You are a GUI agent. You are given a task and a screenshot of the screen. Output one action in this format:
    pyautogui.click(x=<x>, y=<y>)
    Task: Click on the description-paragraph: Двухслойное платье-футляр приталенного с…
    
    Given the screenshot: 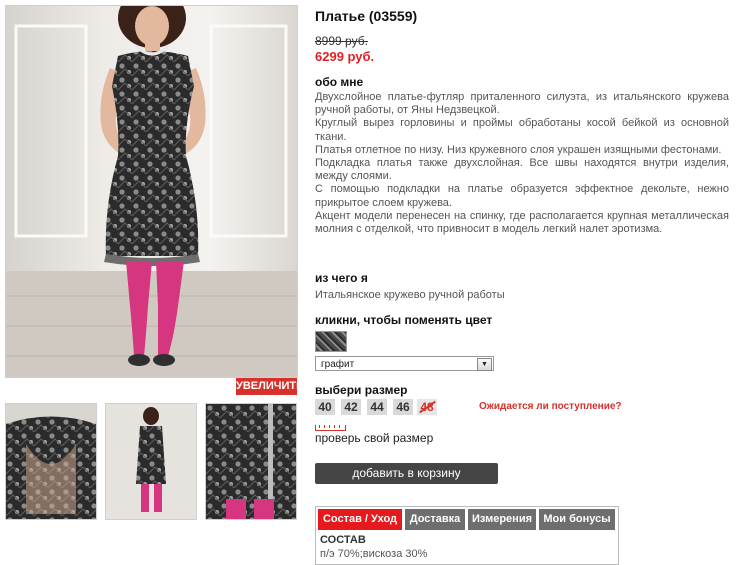 What is the action you would take?
    pyautogui.click(x=522, y=104)
    